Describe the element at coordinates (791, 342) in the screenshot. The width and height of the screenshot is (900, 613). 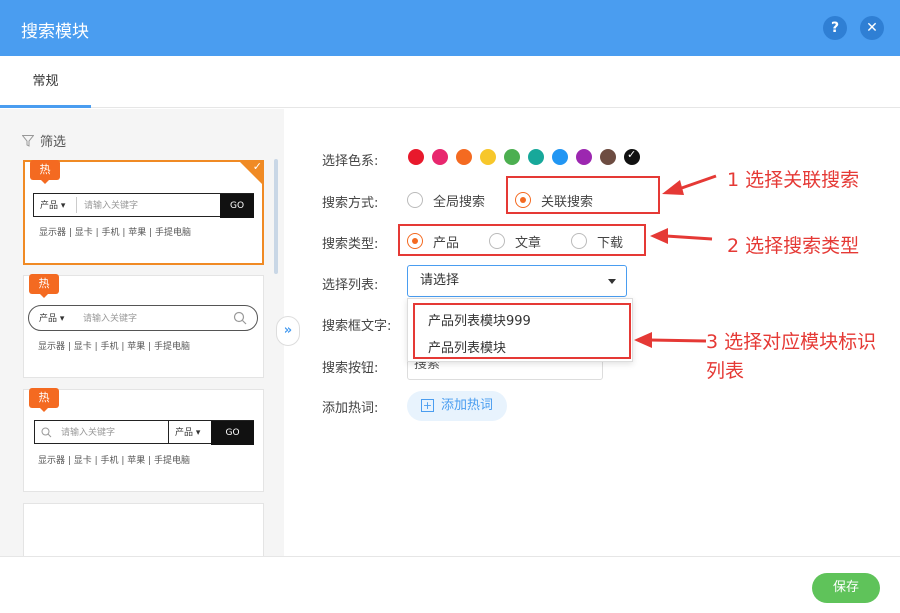
I see `annotation-step-3: 3 选择对应模块标识` at that location.